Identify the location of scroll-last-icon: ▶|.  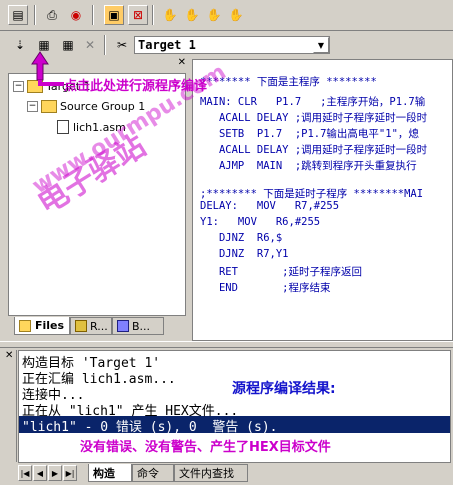
(70, 473).